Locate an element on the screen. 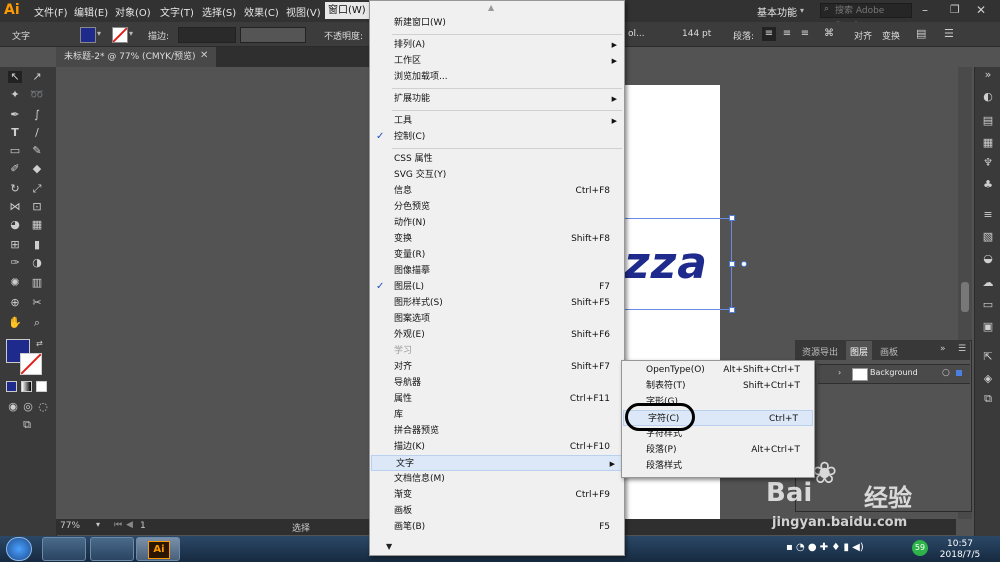 Image resolution: width=1000 pixels, height=562 pixels. lasso-tool-icon: ➿ is located at coordinates (37, 95).